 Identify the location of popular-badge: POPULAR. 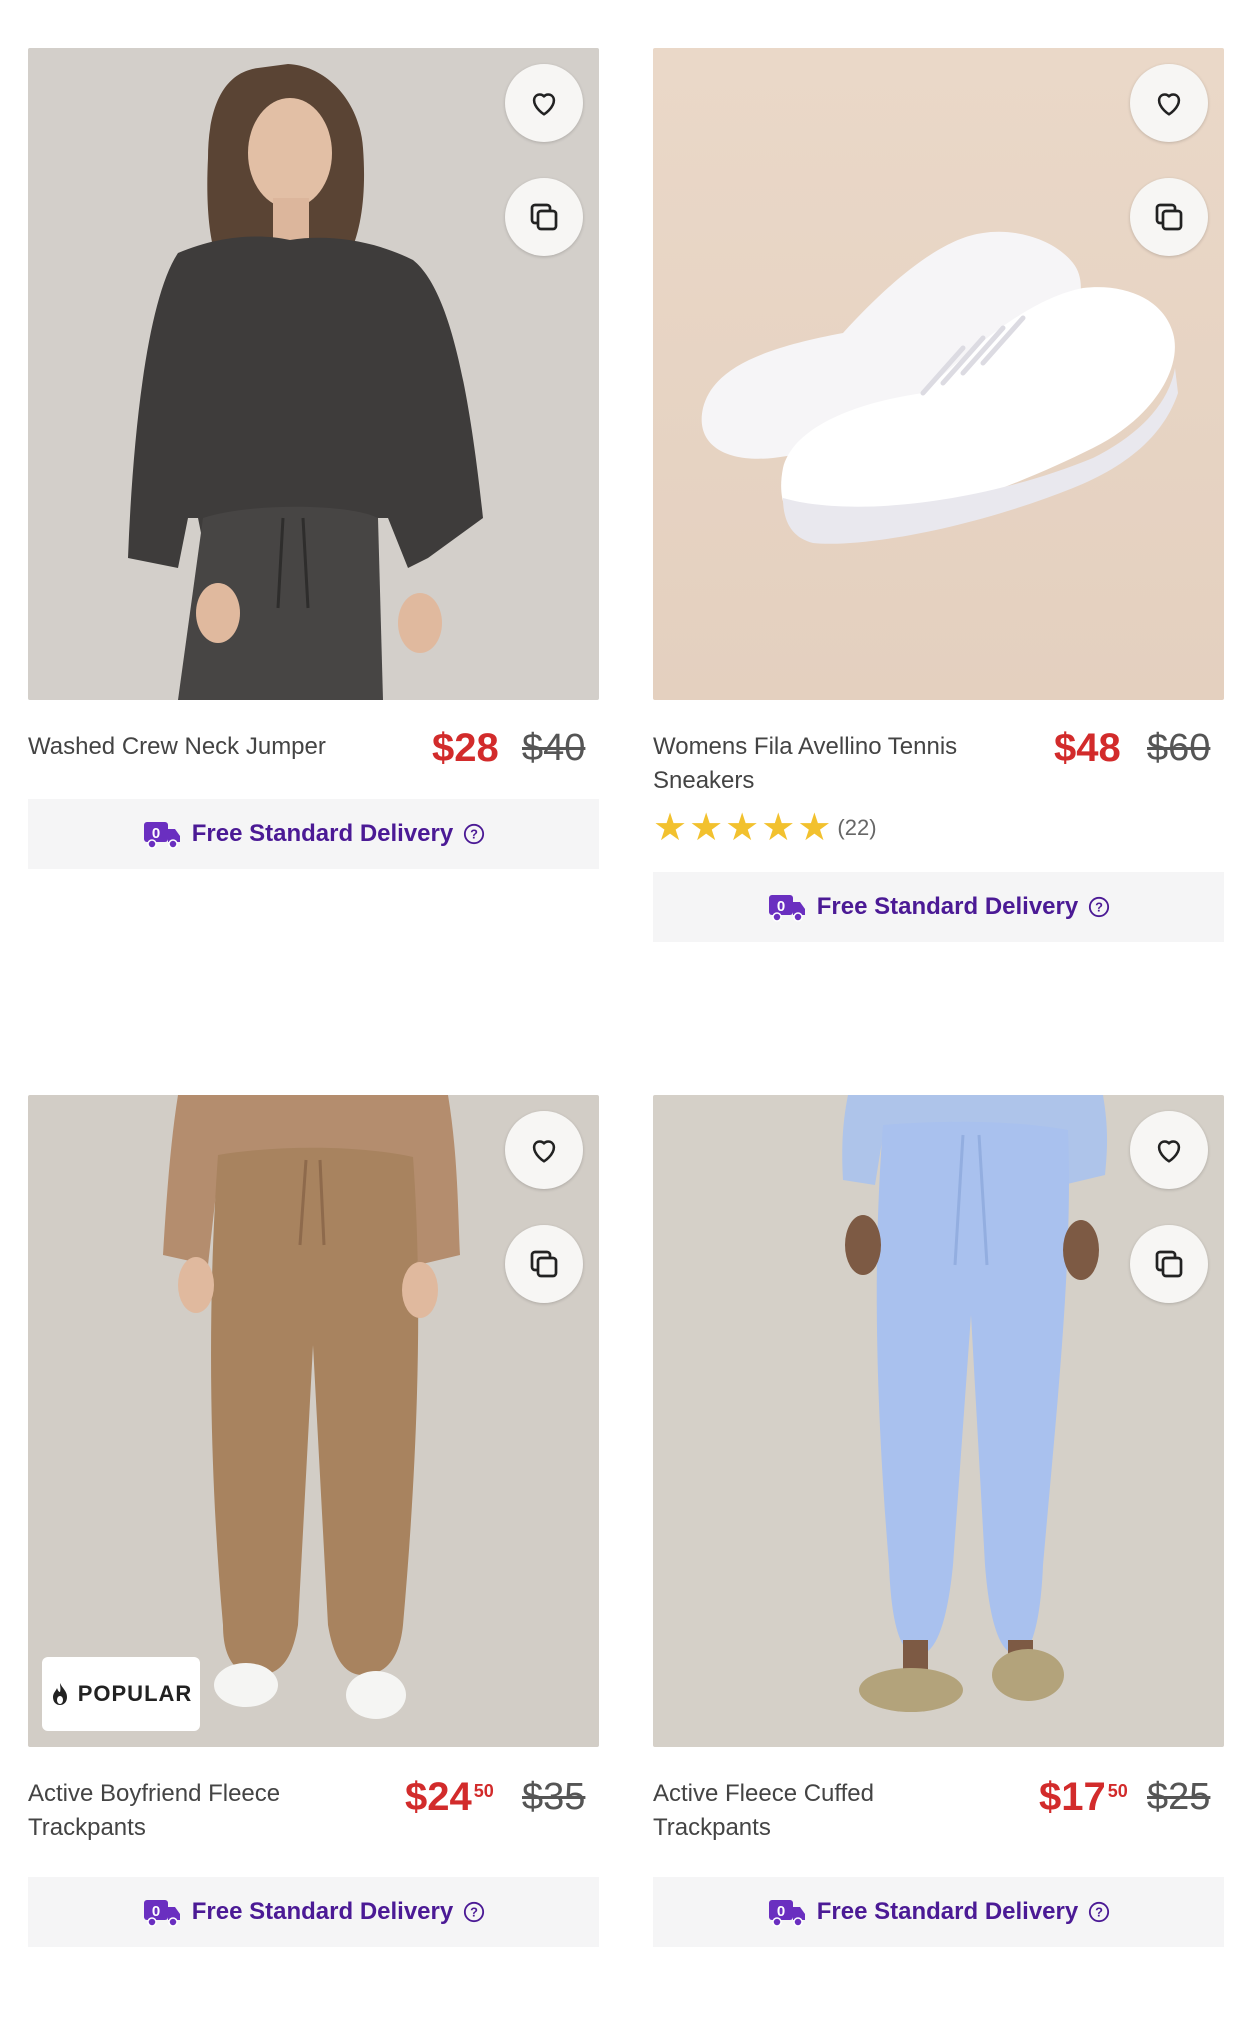
(121, 1694).